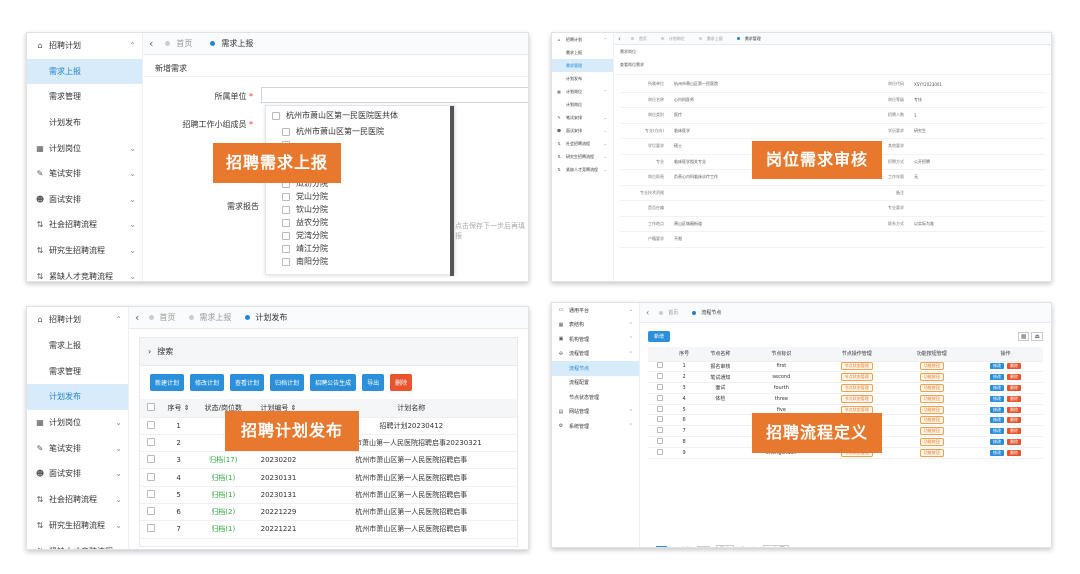  Describe the element at coordinates (595, 383) in the screenshot. I see `sidebar-item-5: 流程配置` at that location.